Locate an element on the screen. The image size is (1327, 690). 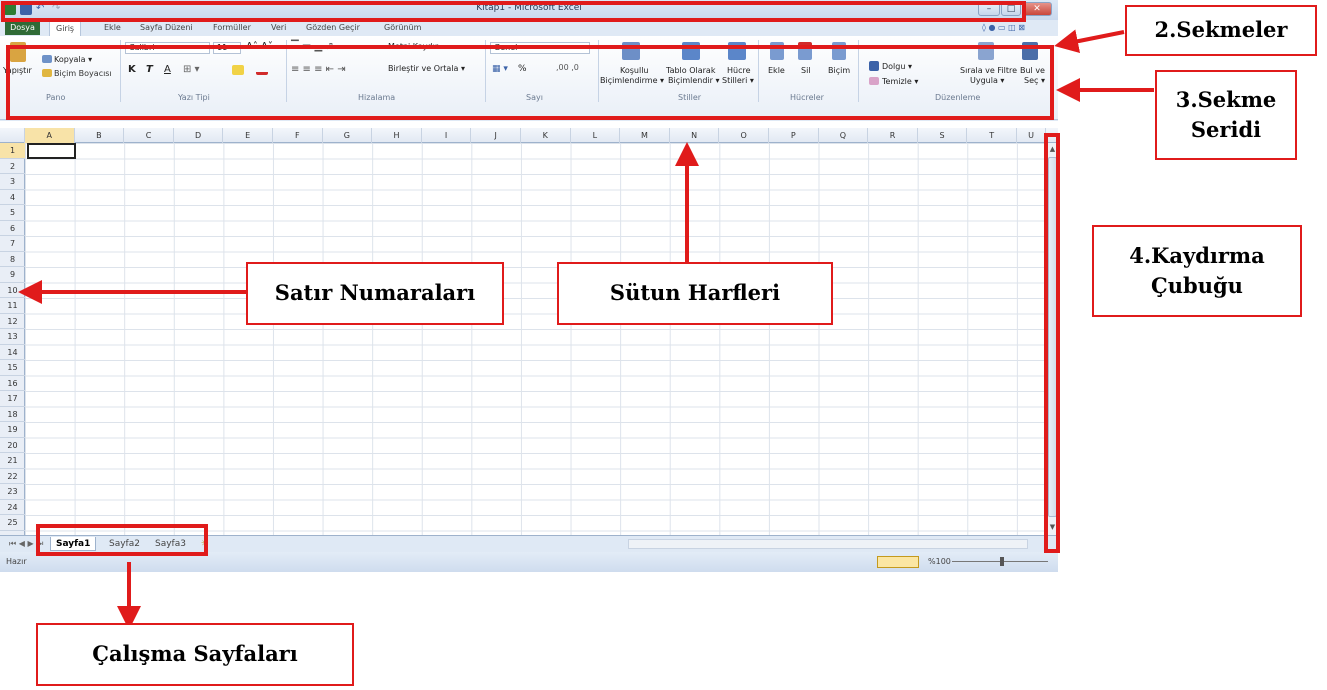
arrow-sekmeler is located at coordinates (1089, 41).